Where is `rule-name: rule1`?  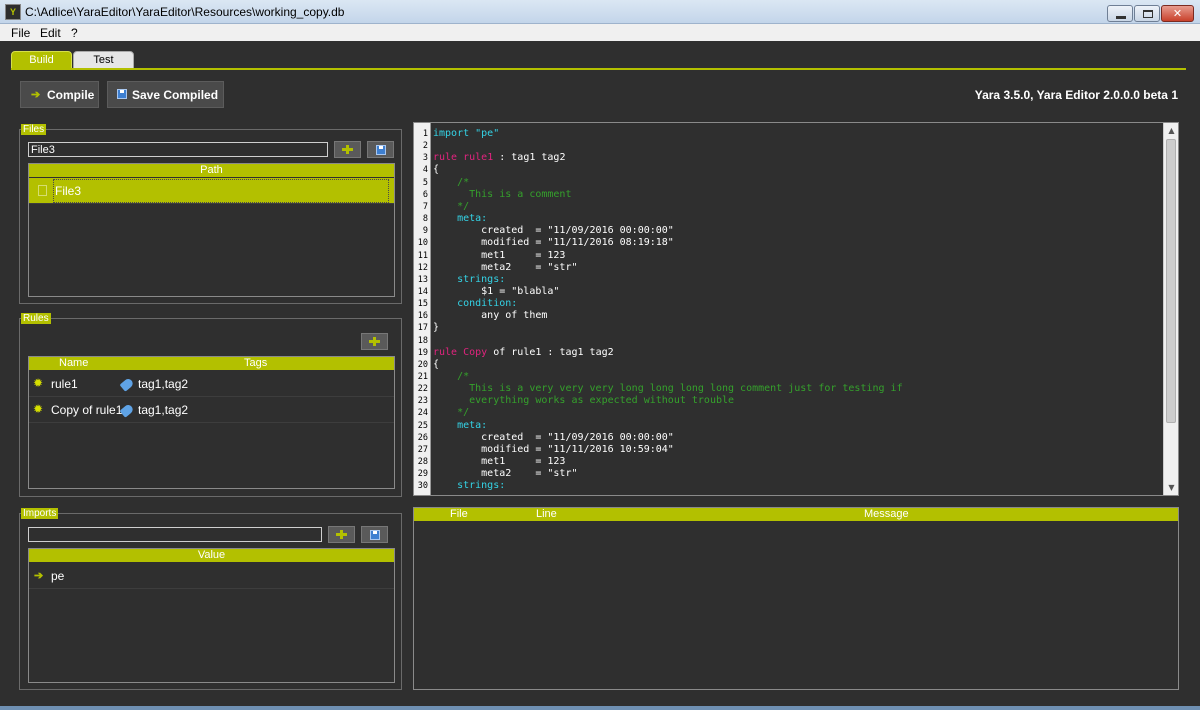
rule-name: rule1 is located at coordinates (64, 384).